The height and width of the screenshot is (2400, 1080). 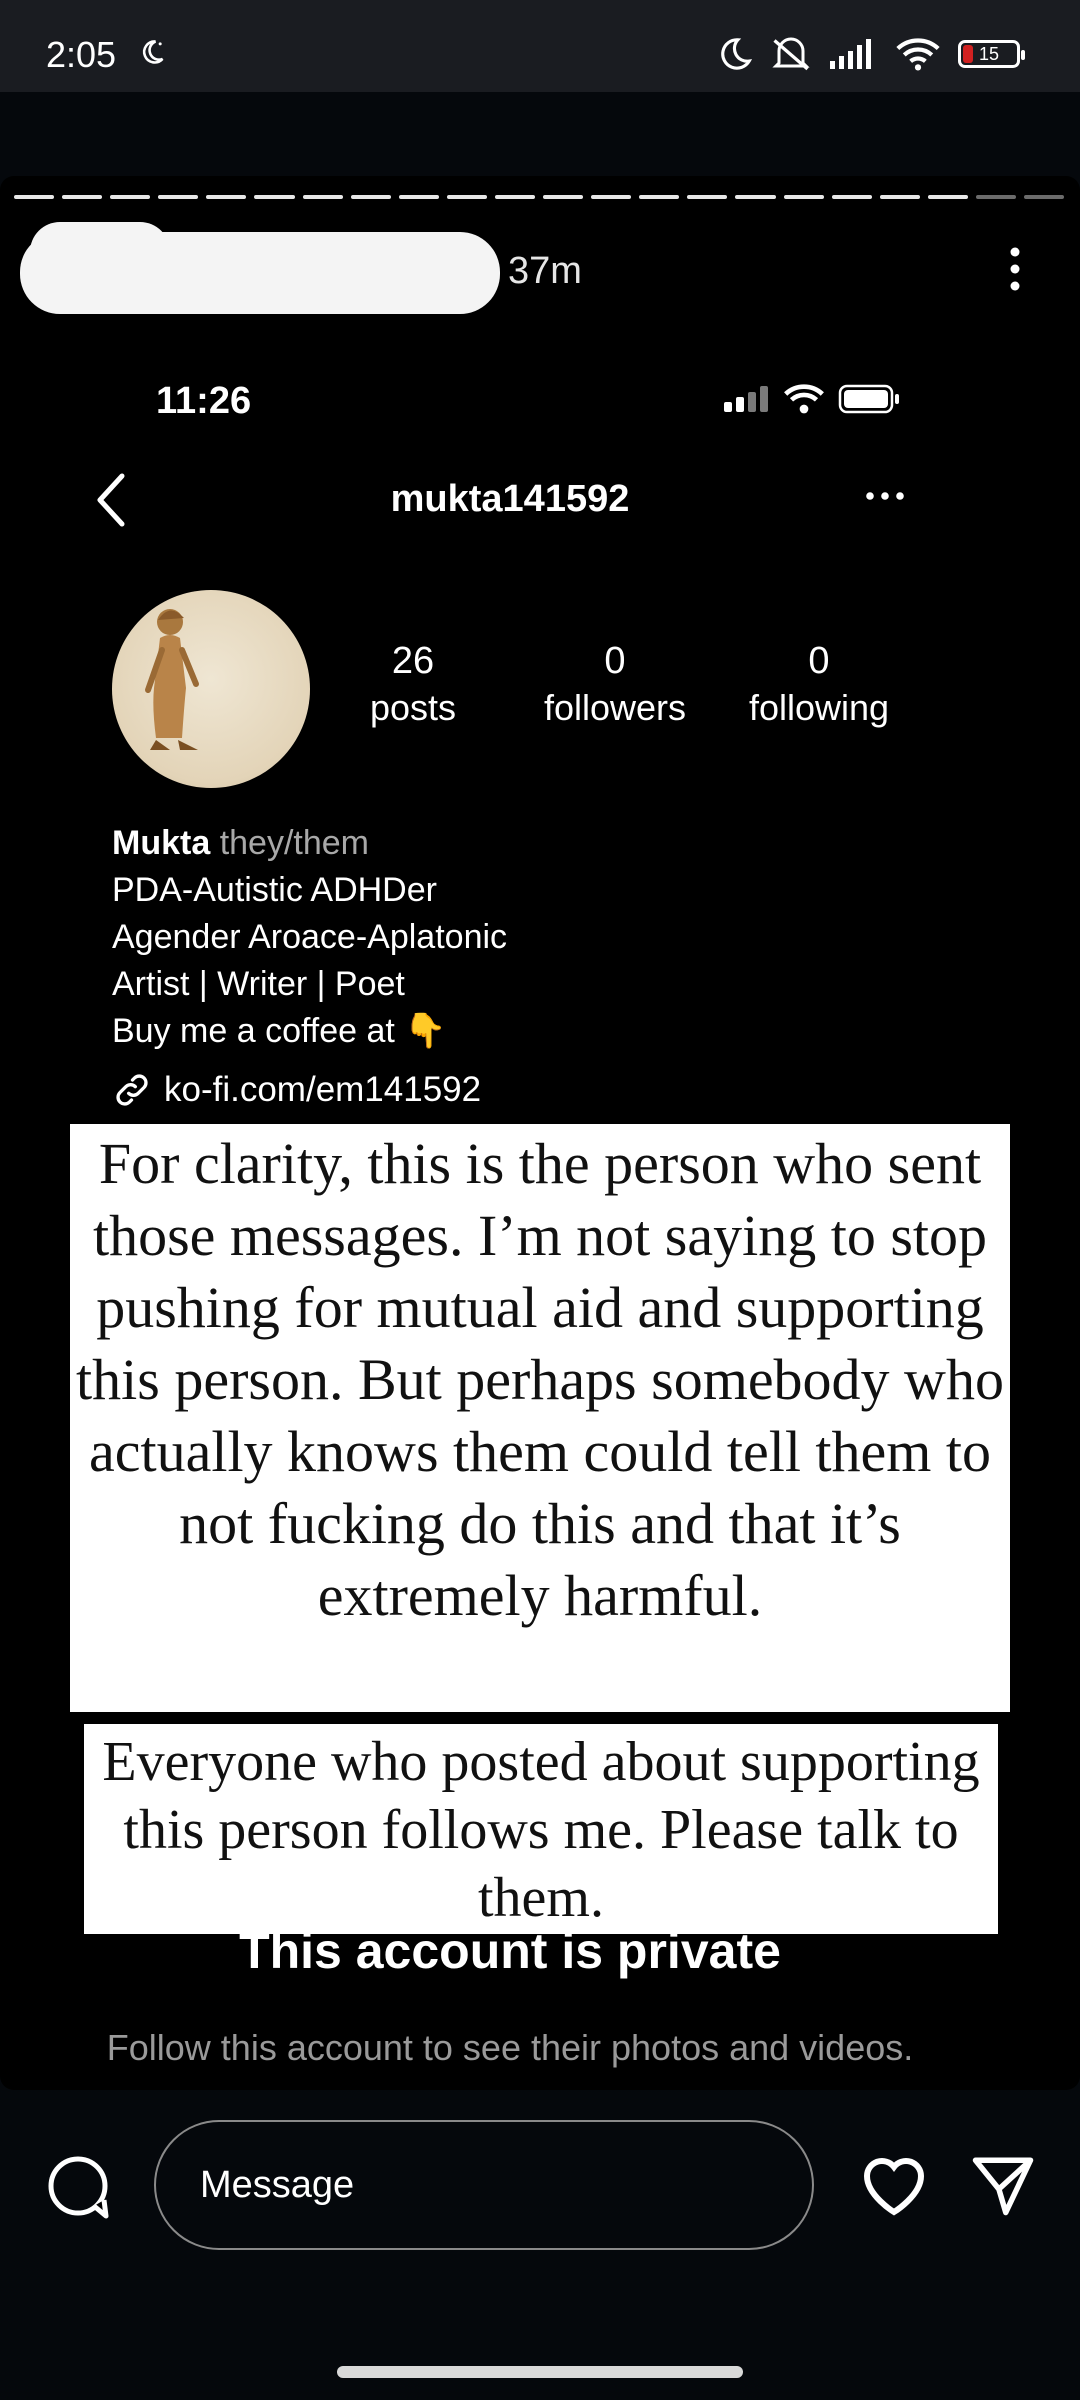 I want to click on battery-icon, so click(x=868, y=399).